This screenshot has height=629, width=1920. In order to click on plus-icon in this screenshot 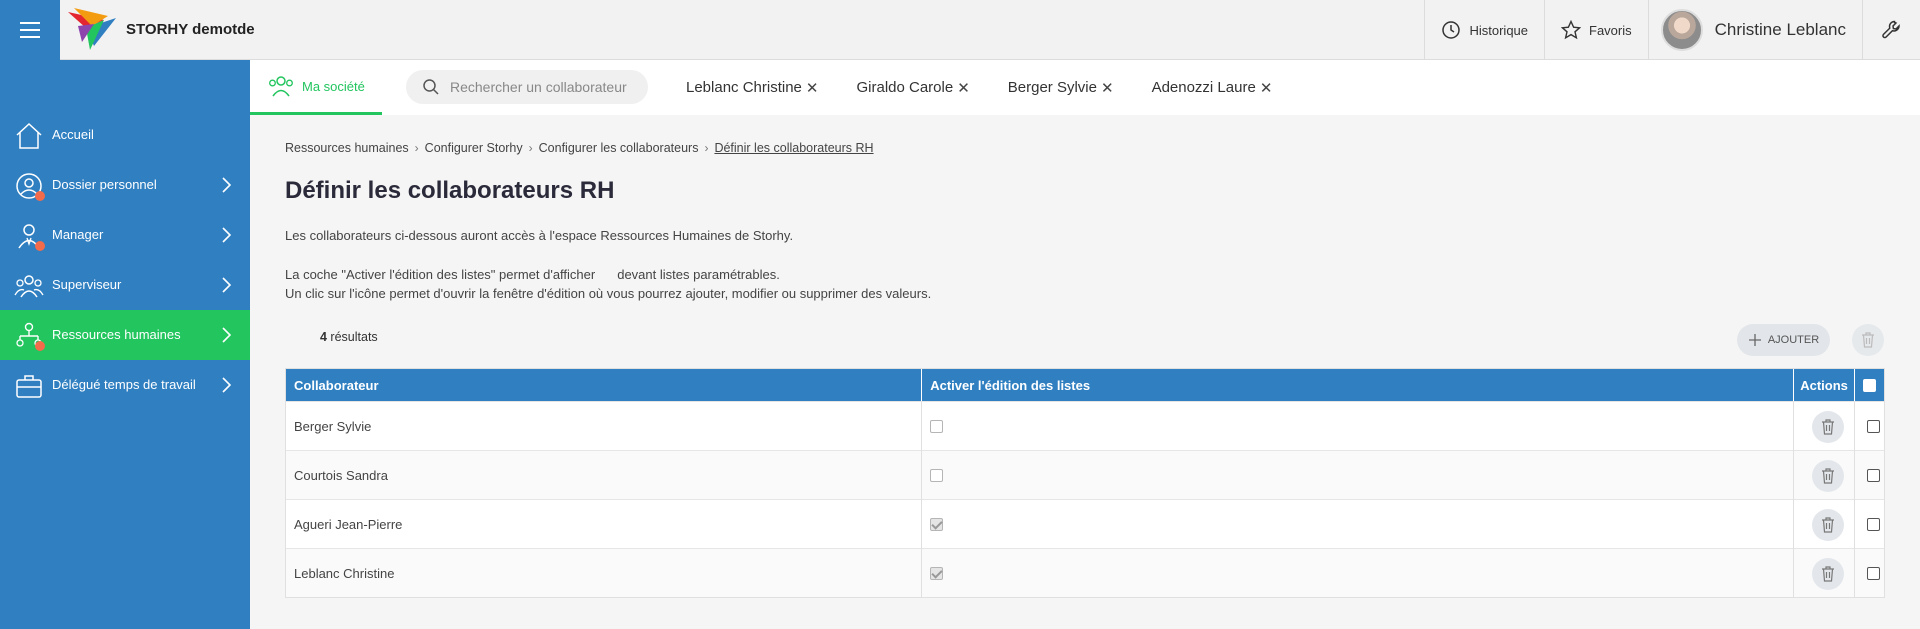, I will do `click(1754, 340)`.